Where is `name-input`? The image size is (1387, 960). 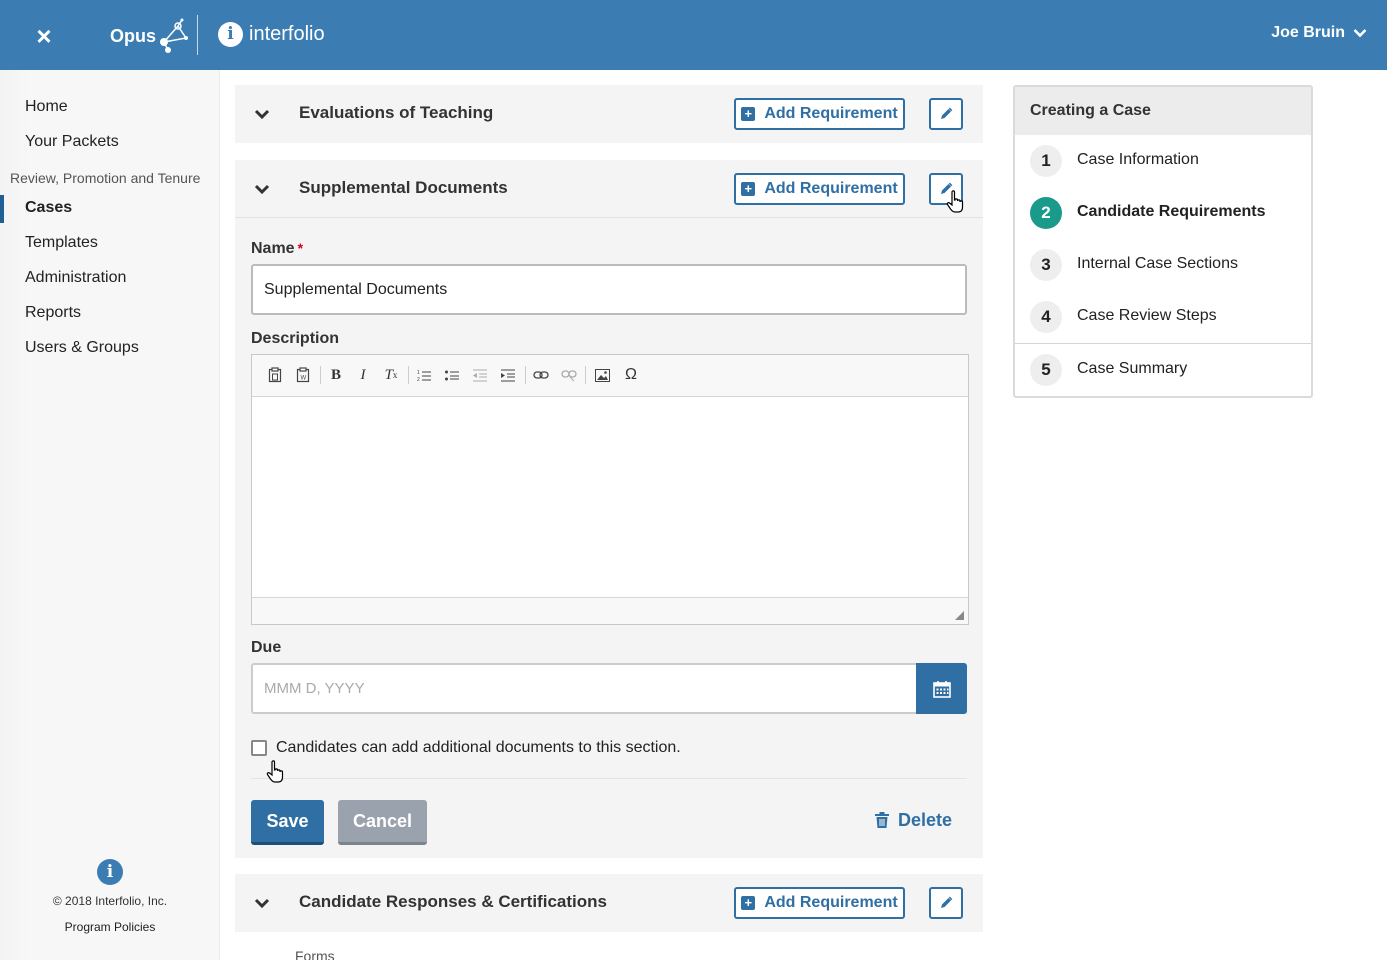 name-input is located at coordinates (609, 289).